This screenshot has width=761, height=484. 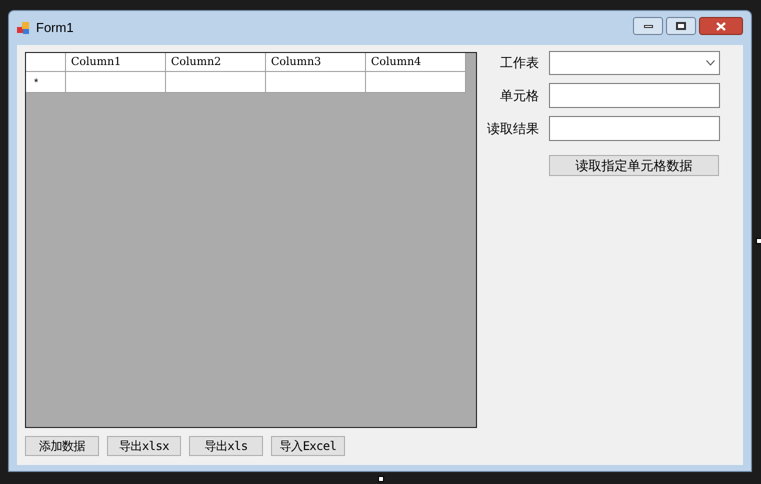 What do you see at coordinates (634, 165) in the screenshot?
I see `read-cell-button: 读取指定单元格数据` at bounding box center [634, 165].